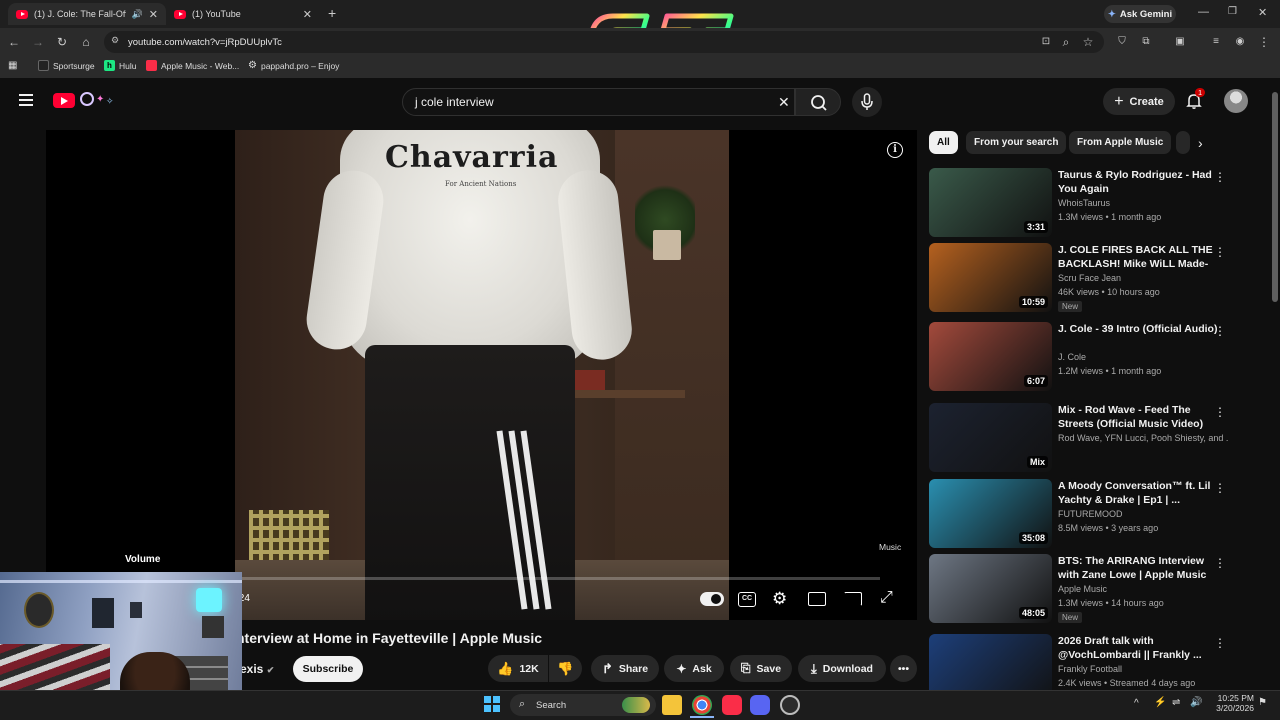 The image size is (1280, 720). What do you see at coordinates (990, 588) in the screenshot?
I see `video-thumbnail: 48:05` at bounding box center [990, 588].